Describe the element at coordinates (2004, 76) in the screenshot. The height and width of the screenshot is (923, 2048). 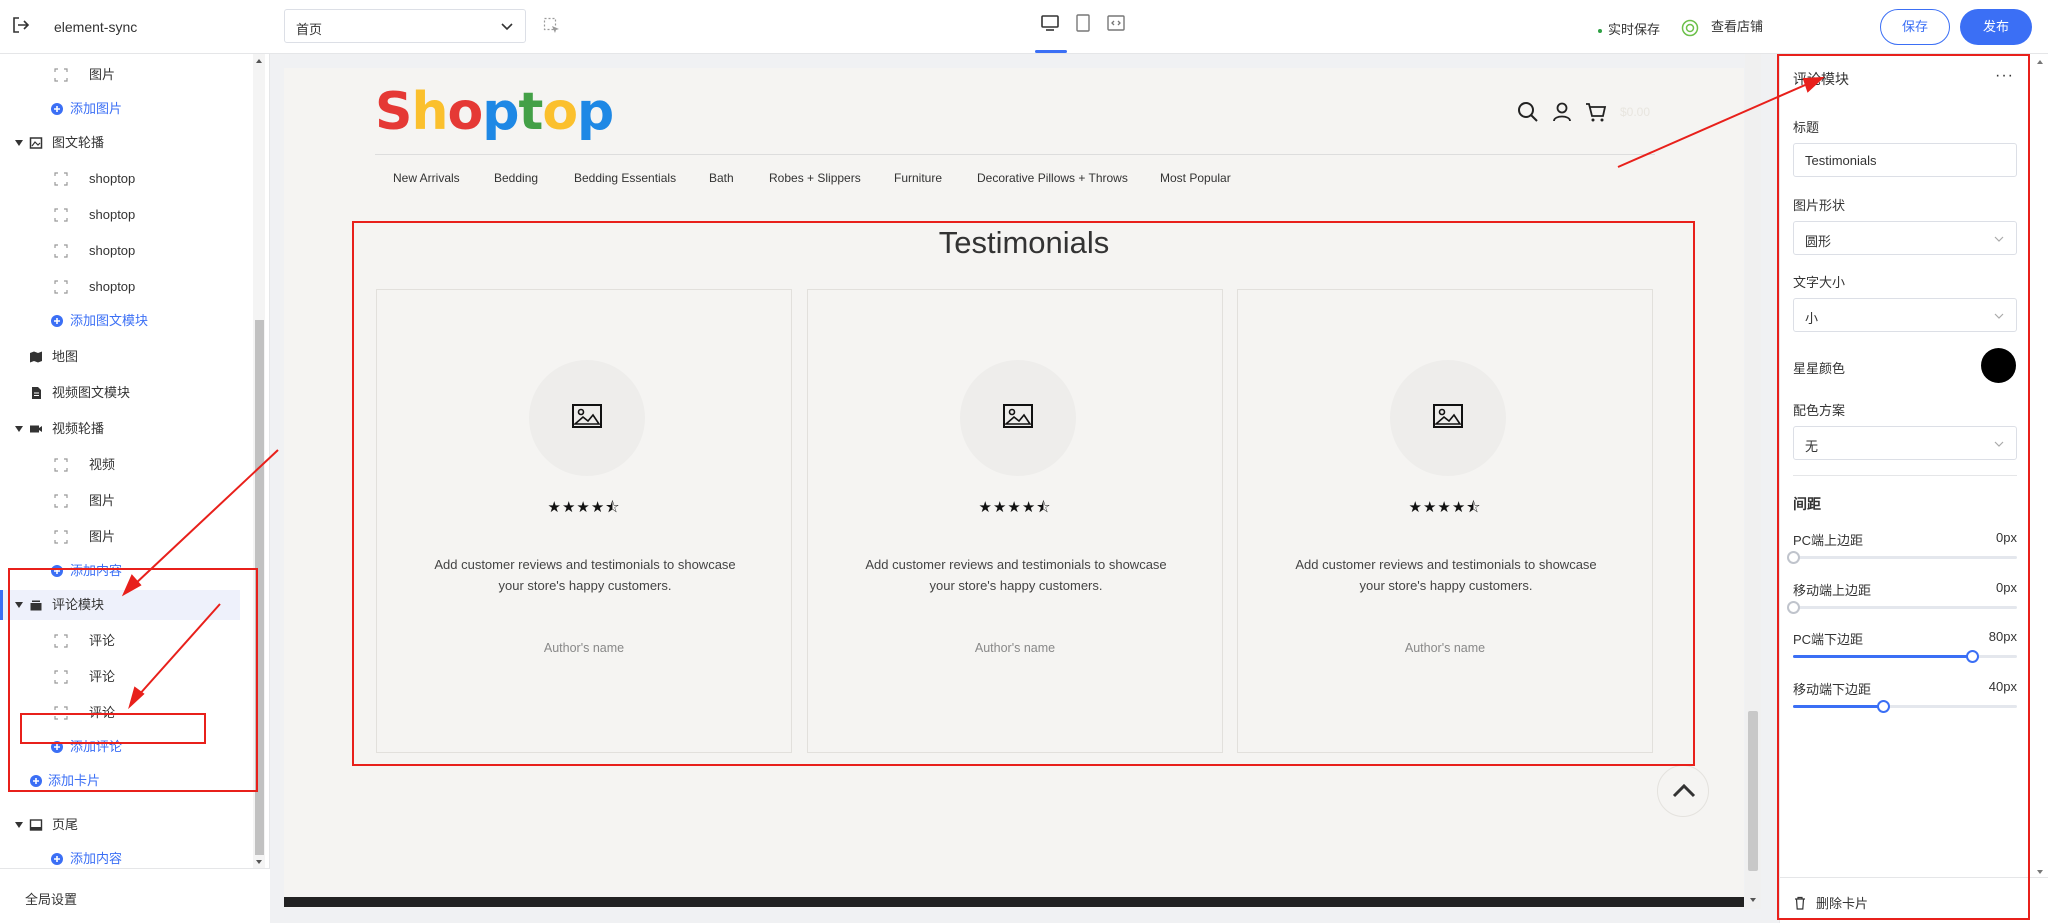
I see `more-options-icon: ···` at that location.